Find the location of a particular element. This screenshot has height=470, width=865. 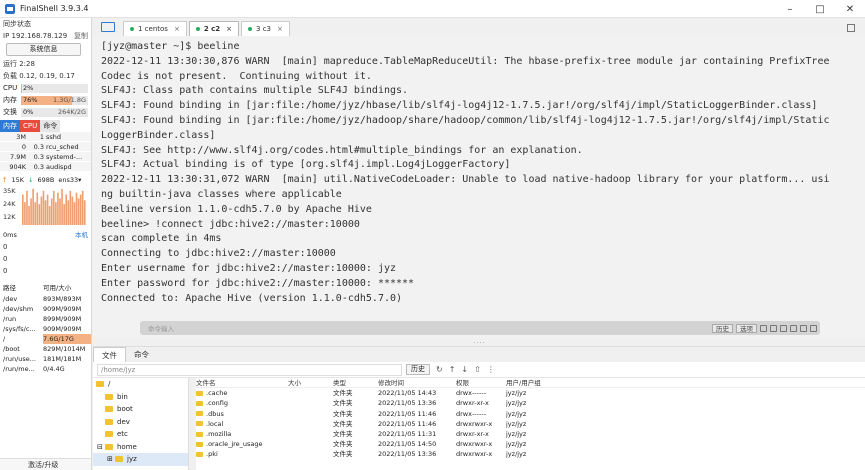

window-controls: – □ ✕ is located at coordinates (820, 9).